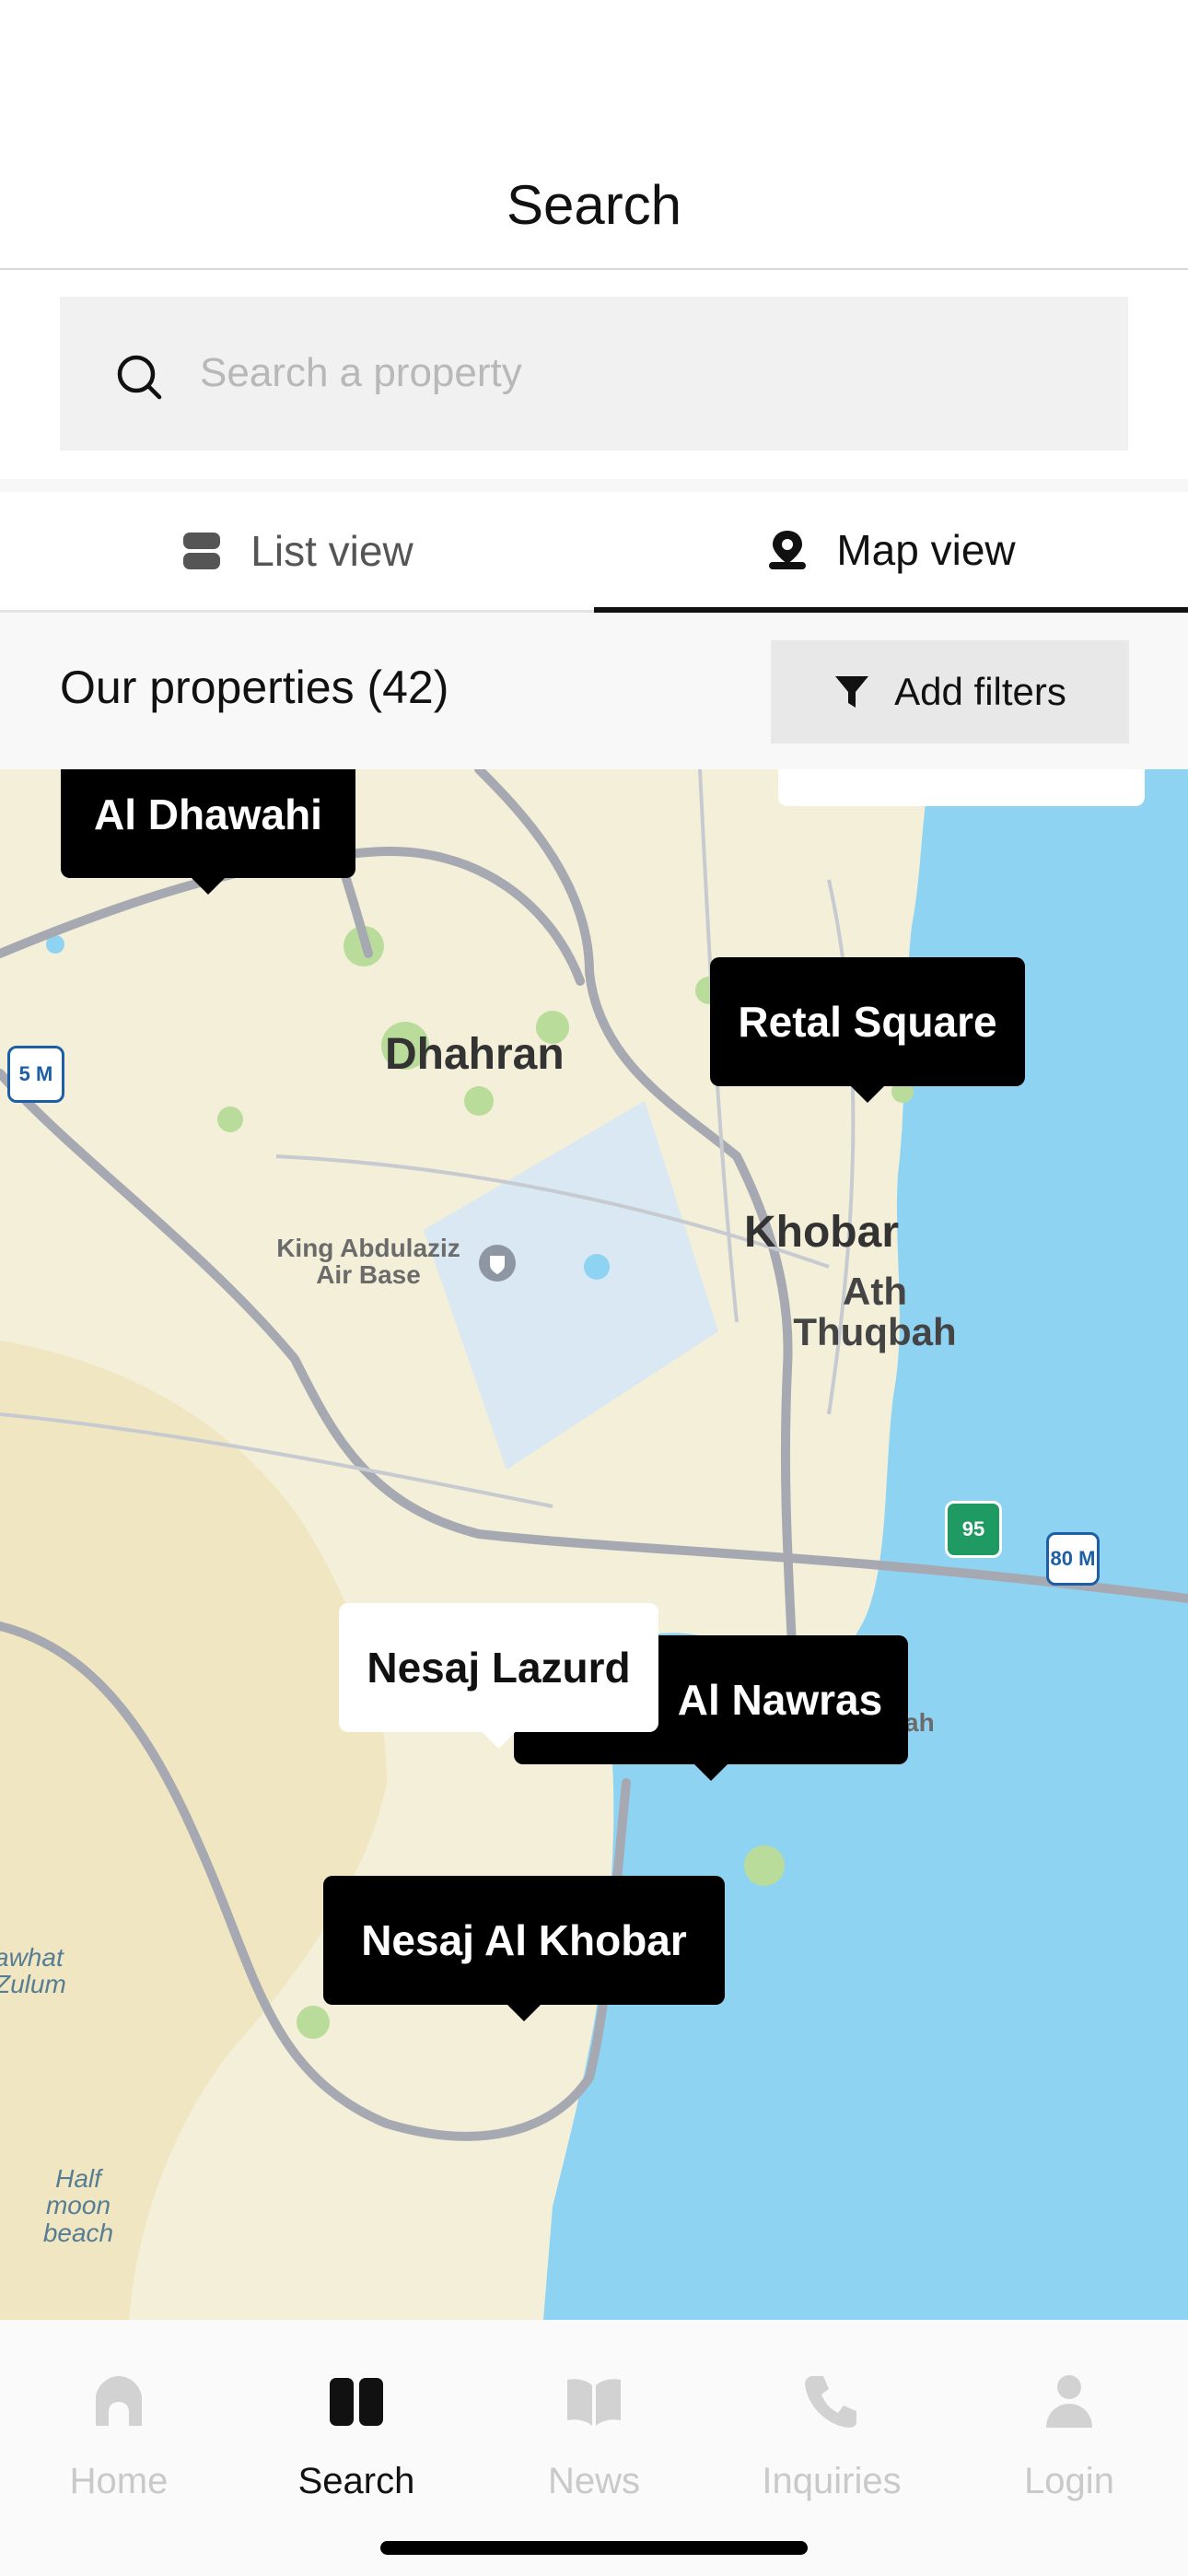 This screenshot has height=2576, width=1188. Describe the element at coordinates (594, 2453) in the screenshot. I see `nav-item-news: News` at that location.